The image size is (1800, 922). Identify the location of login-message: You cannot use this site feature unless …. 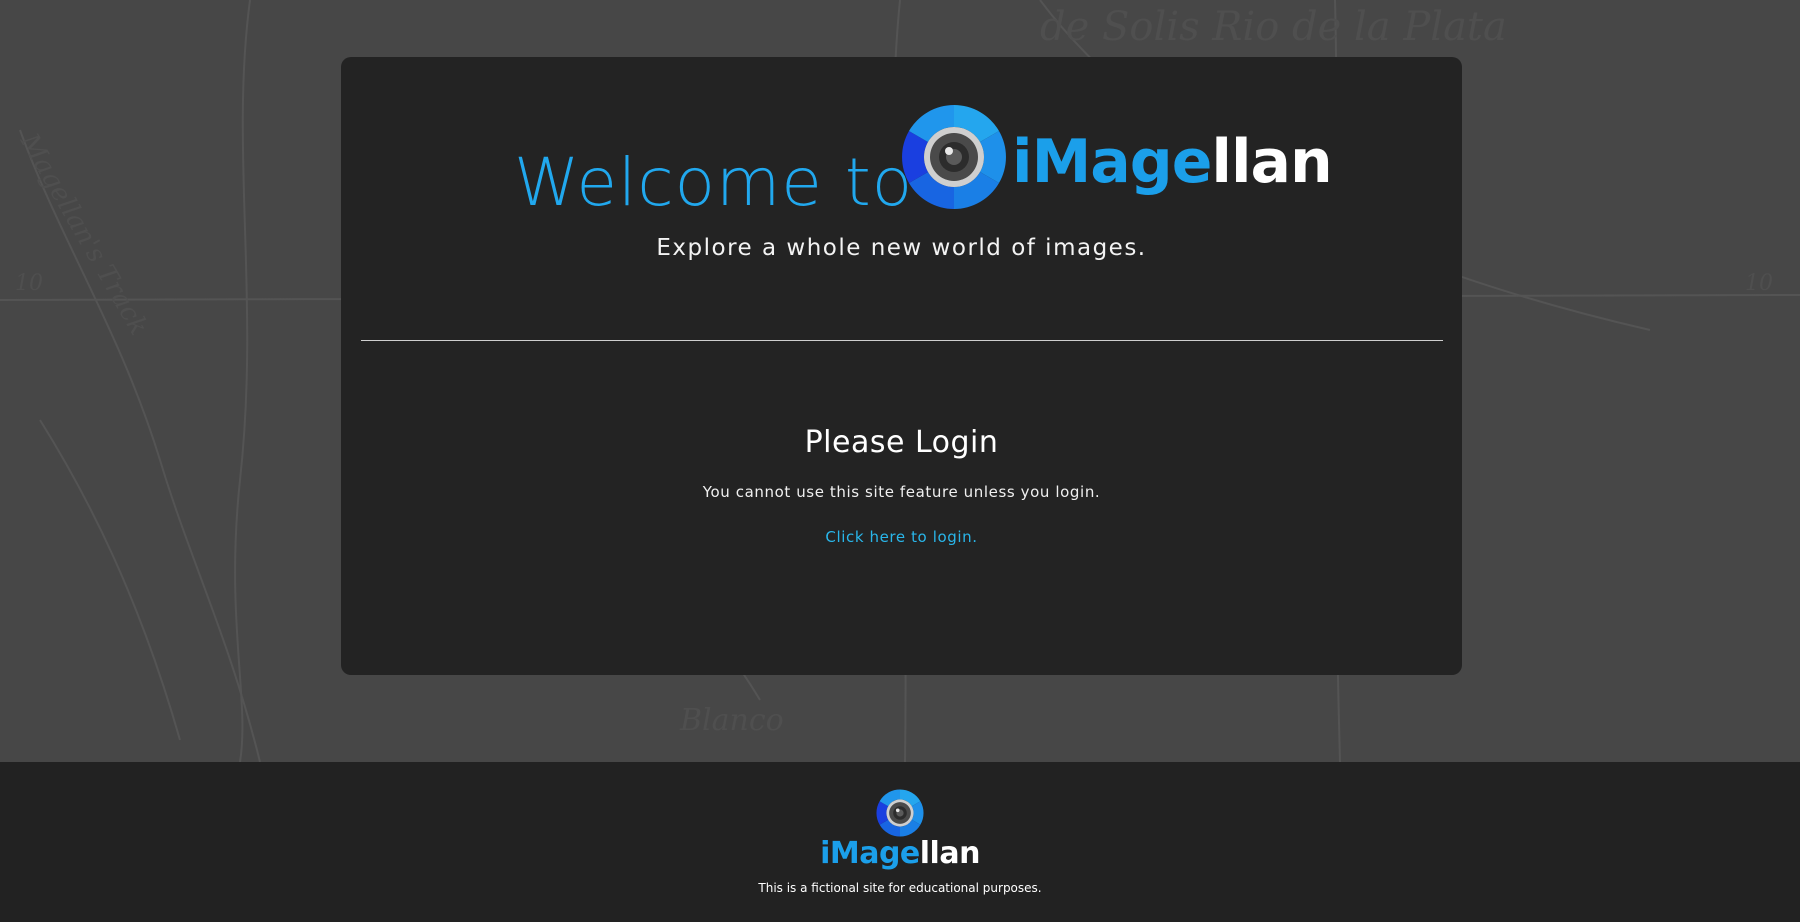
(901, 492).